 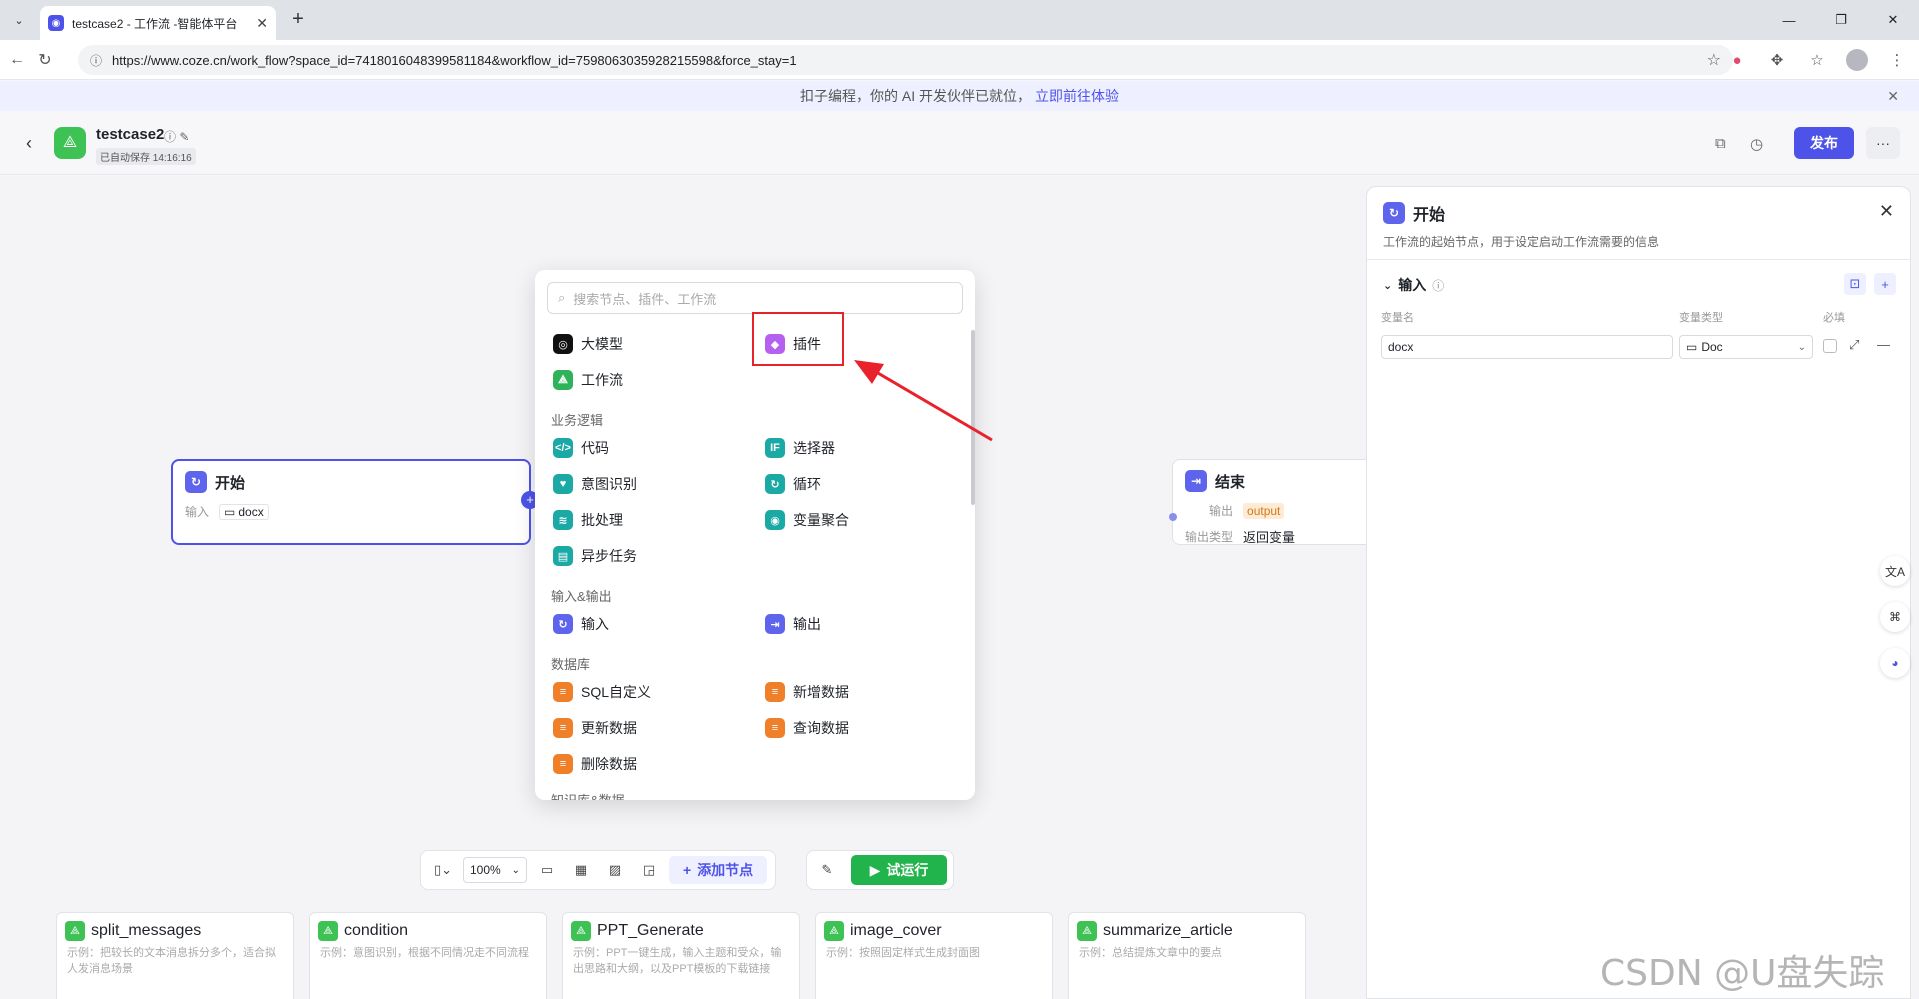 What do you see at coordinates (1714, 60) in the screenshot?
I see `bookmark-star-icon: ☆` at bounding box center [1714, 60].